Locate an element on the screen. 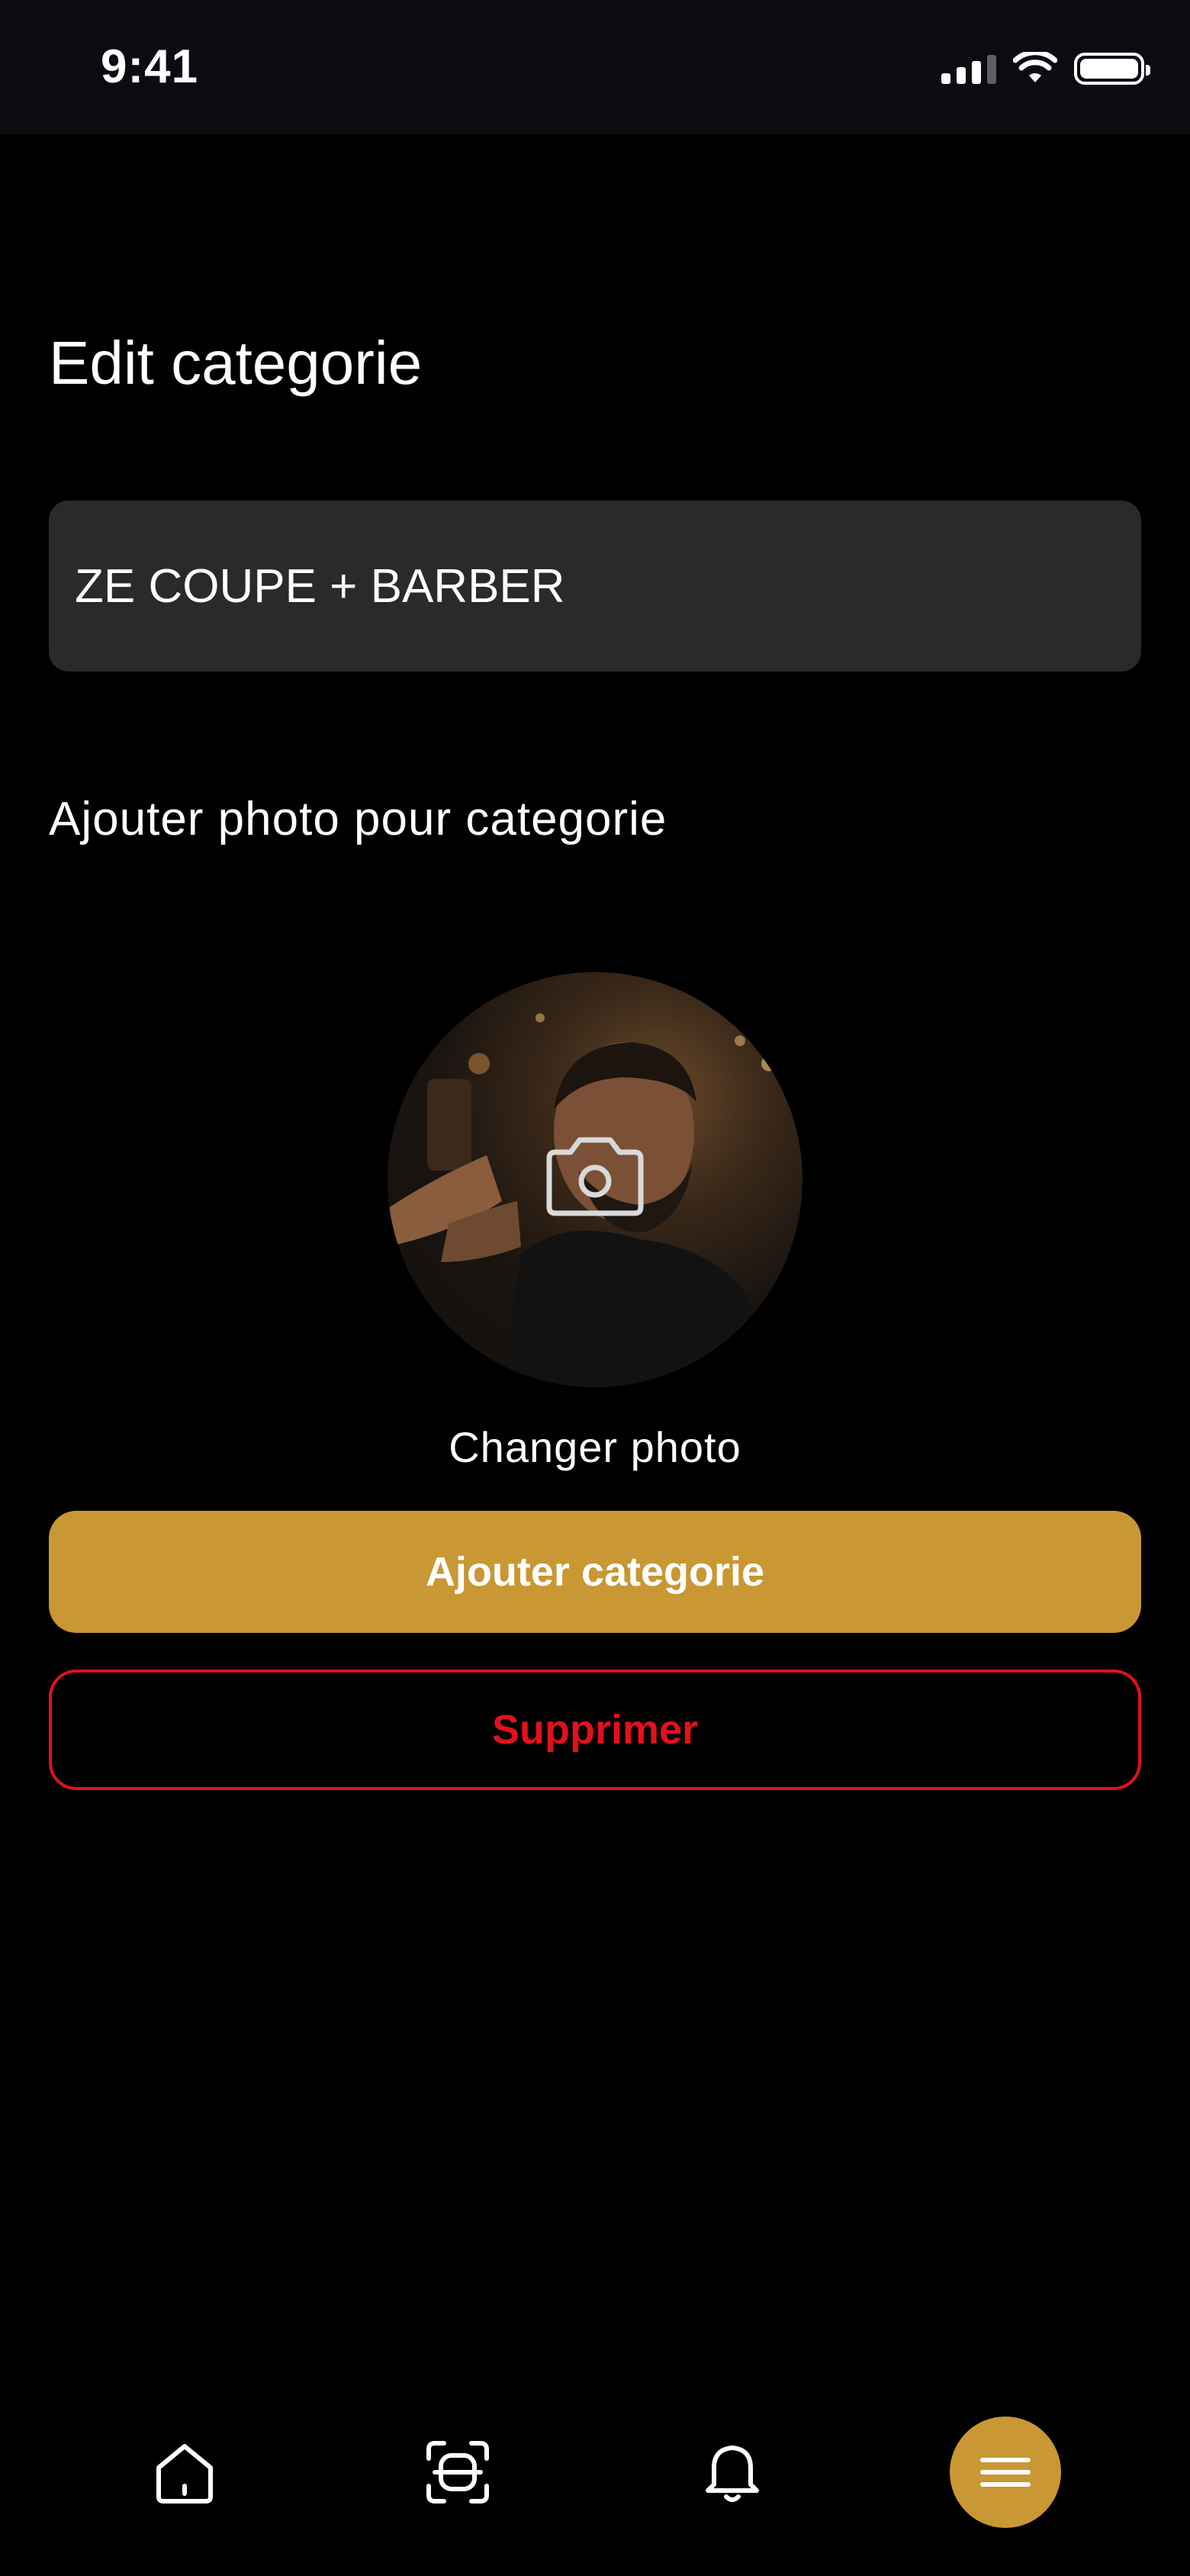  photo-section-label: Ajouter photo pour categorie is located at coordinates (358, 819).